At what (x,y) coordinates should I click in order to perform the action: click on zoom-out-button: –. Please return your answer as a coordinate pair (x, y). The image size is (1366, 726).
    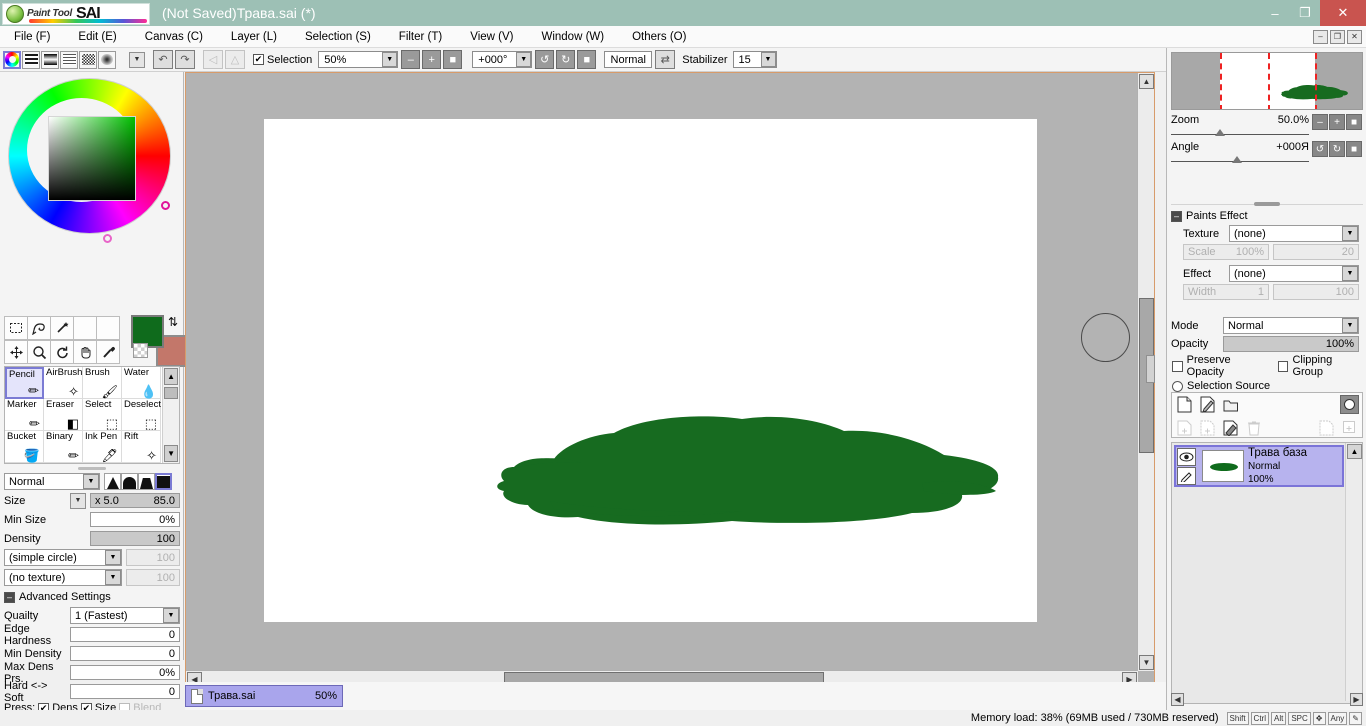
    Looking at the image, I should click on (411, 59).